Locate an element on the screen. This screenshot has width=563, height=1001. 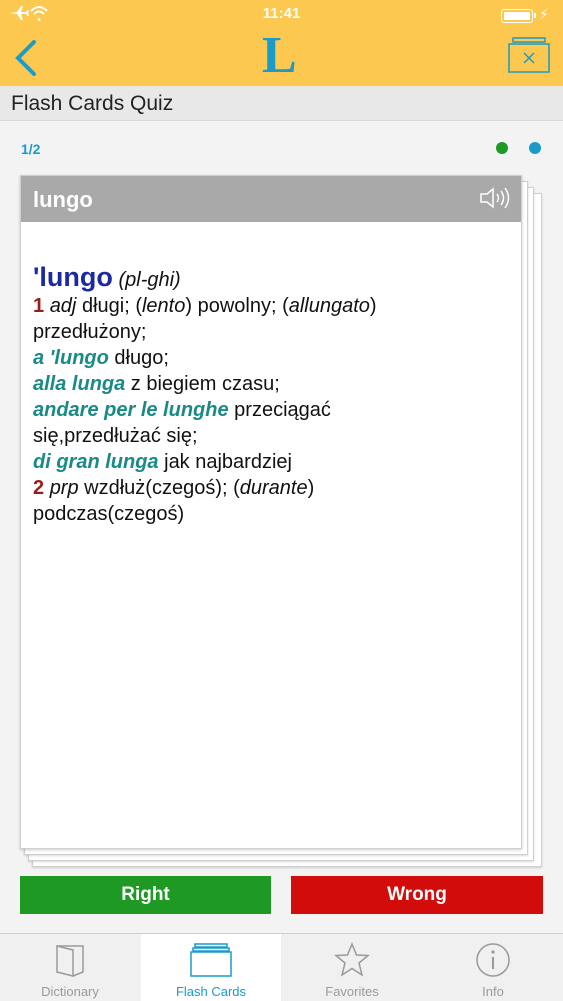
tab-info: Info is located at coordinates (493, 967).